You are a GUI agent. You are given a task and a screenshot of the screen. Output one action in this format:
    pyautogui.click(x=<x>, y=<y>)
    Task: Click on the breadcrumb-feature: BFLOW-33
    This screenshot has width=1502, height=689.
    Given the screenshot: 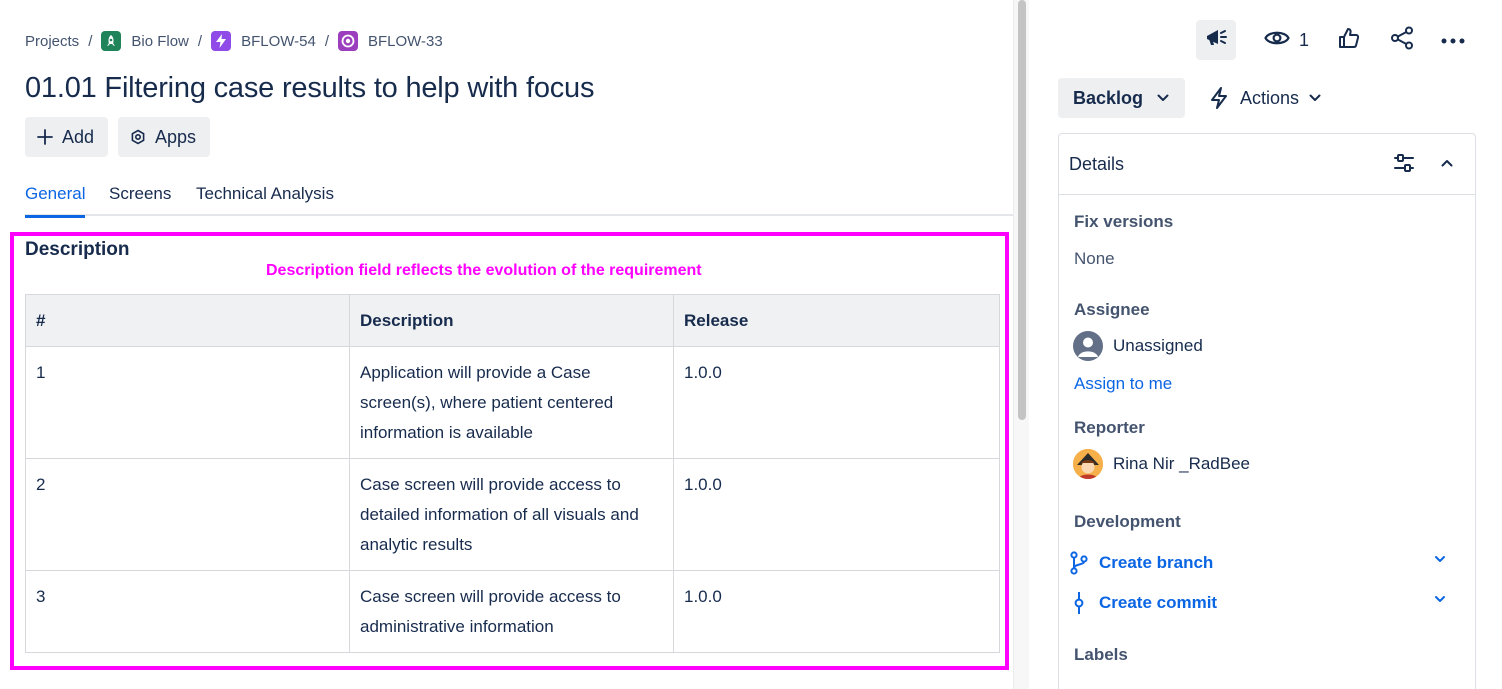 What is the action you would take?
    pyautogui.click(x=390, y=41)
    